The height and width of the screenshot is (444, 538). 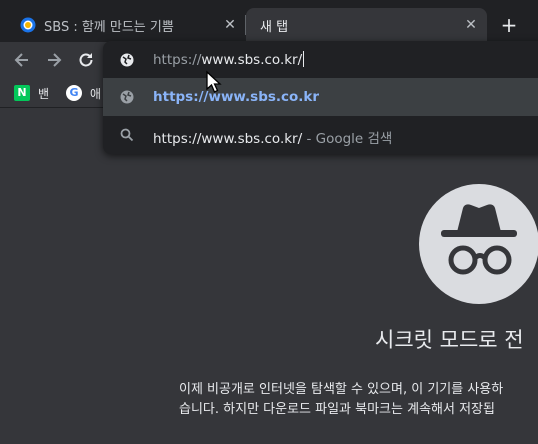 I want to click on url-host: www.sbs.co.kr/, so click(x=252, y=60).